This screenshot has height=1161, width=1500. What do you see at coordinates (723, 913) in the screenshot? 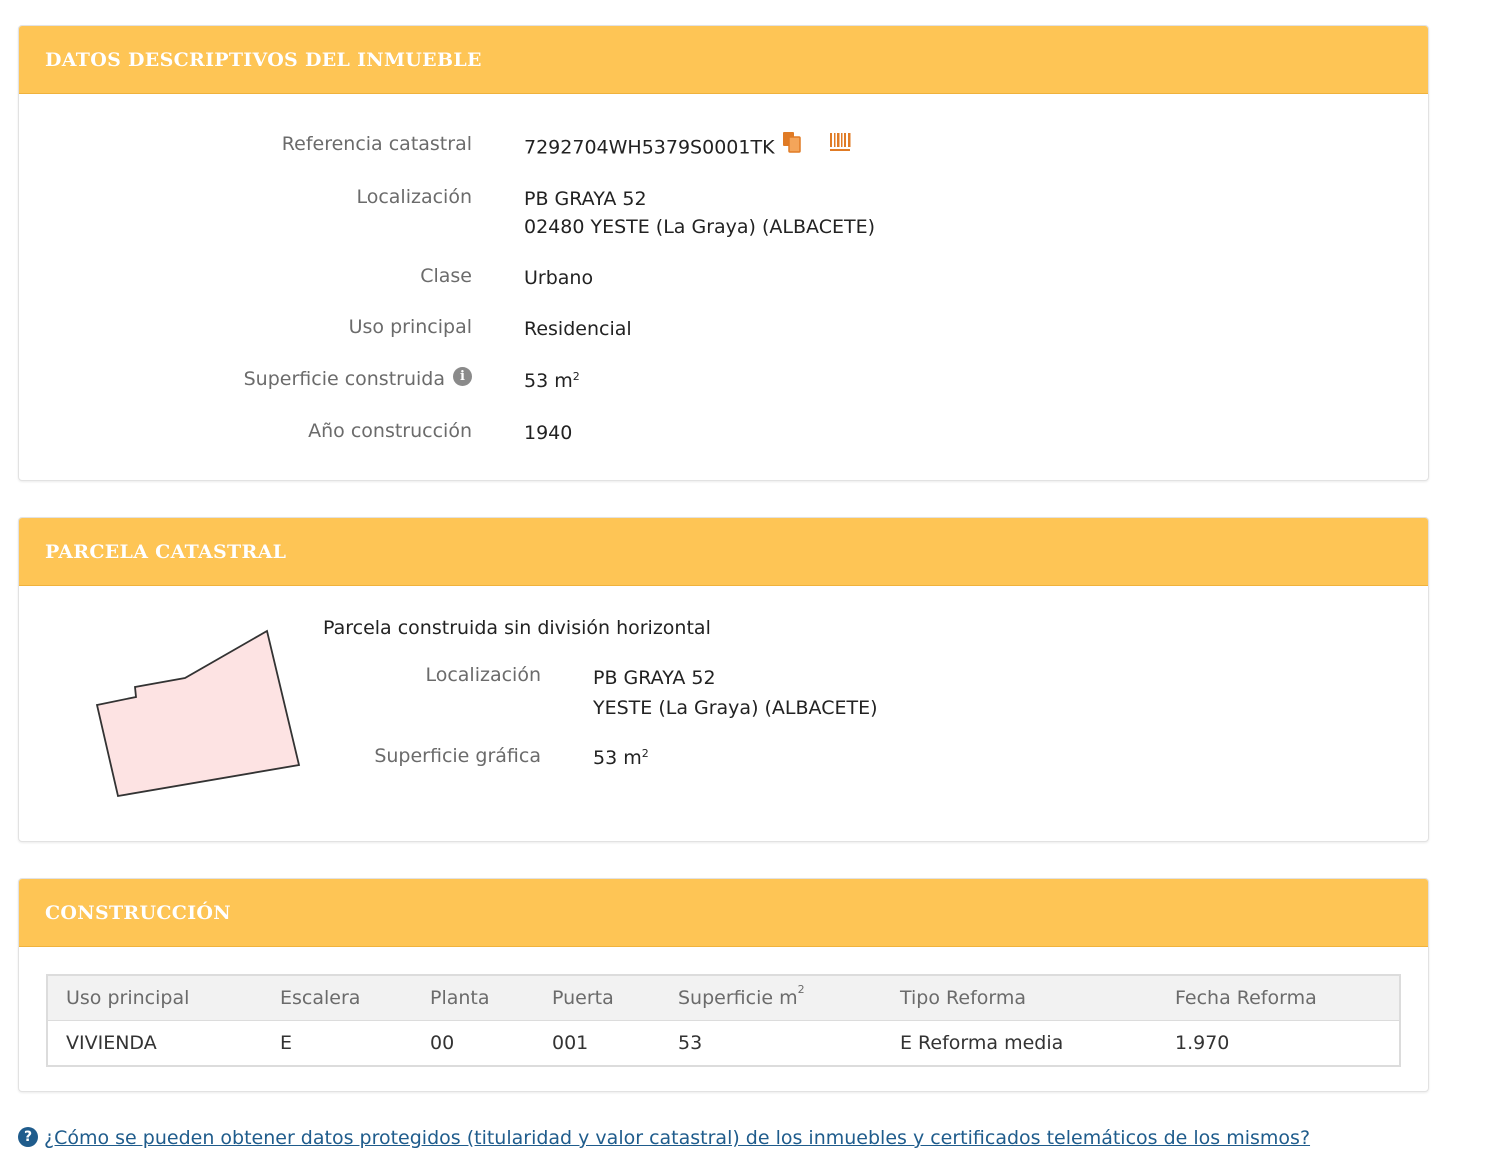
I see `construccion-panel-header: CONSTRUCCIÓN` at bounding box center [723, 913].